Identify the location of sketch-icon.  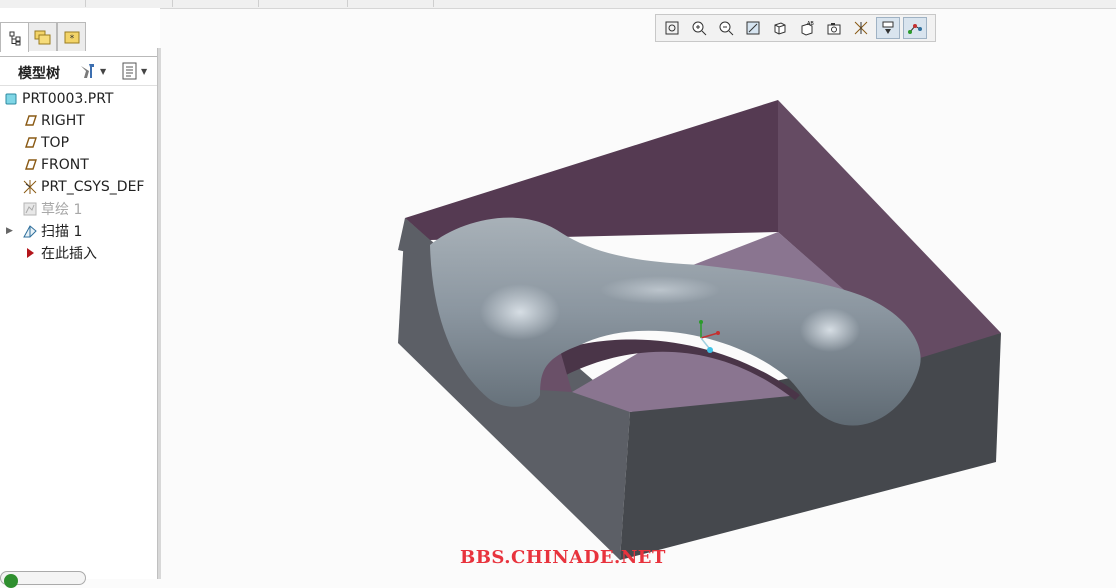
(30, 209).